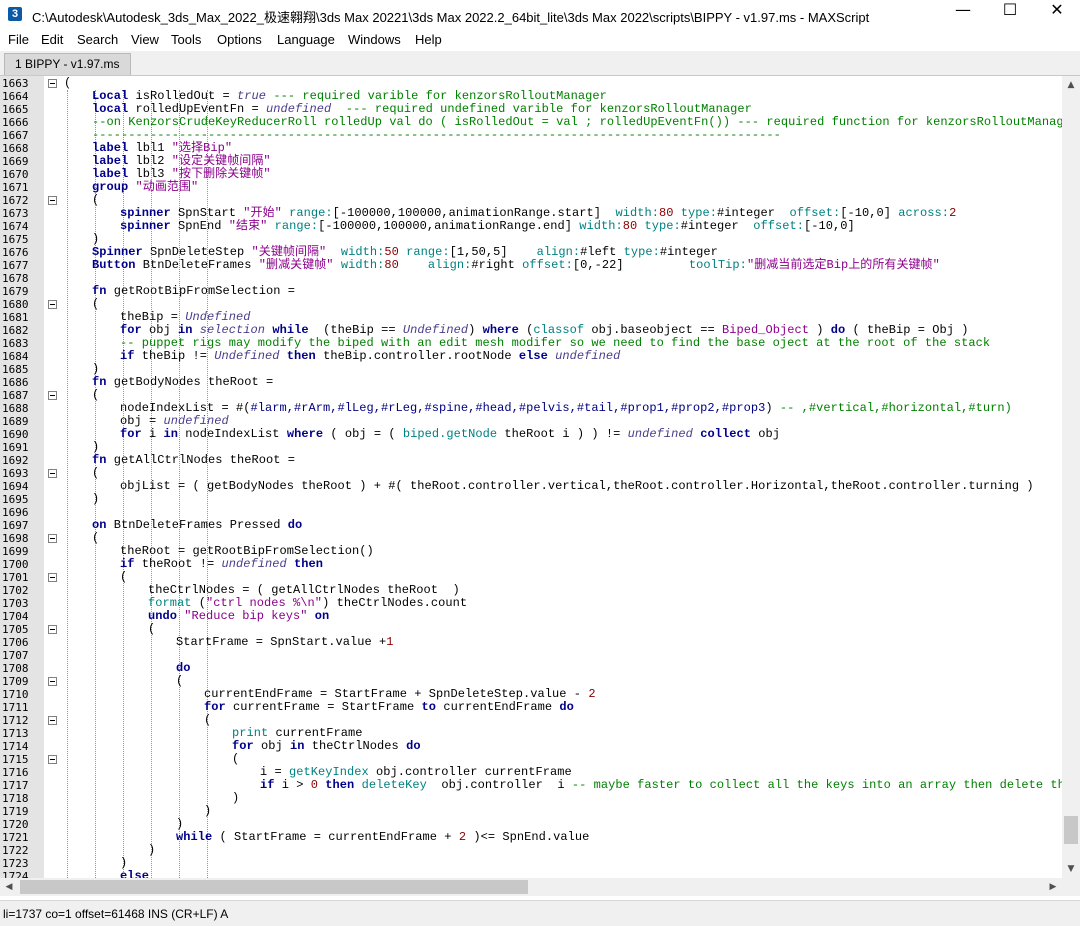 This screenshot has width=1080, height=926. What do you see at coordinates (15, 226) in the screenshot?
I see `line-number: 1674` at bounding box center [15, 226].